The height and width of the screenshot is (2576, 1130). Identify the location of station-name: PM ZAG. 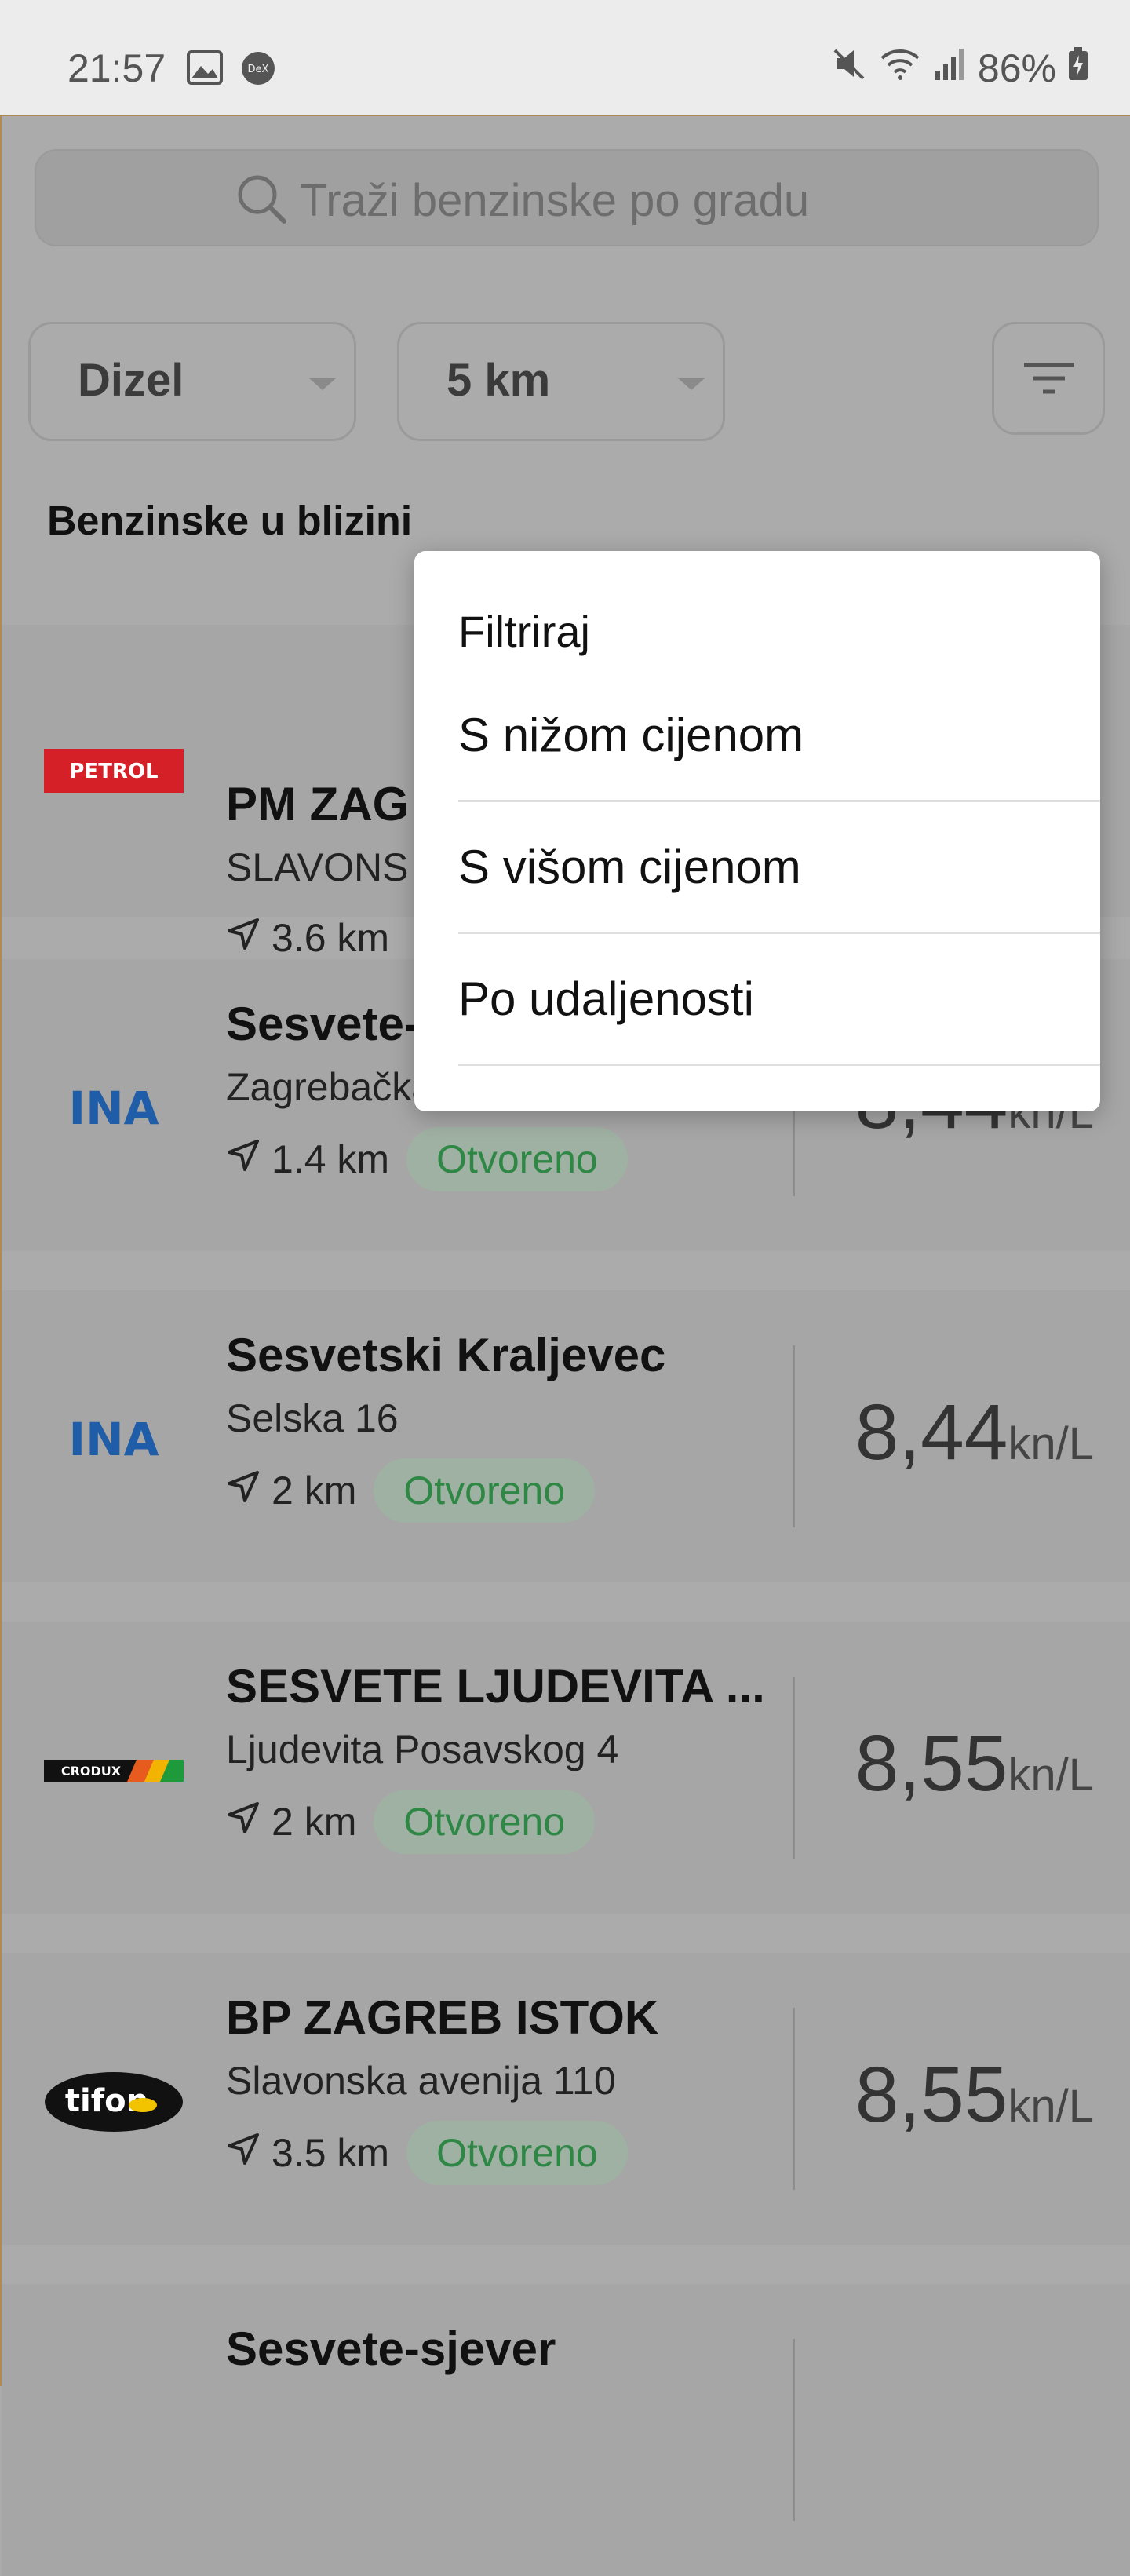
(318, 804).